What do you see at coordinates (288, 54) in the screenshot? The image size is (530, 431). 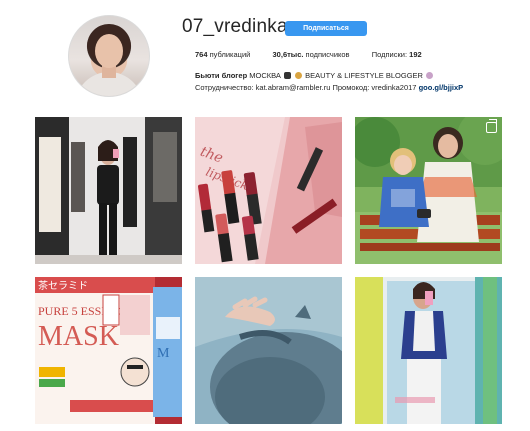 I see `followers-count: 30,6тыс.` at bounding box center [288, 54].